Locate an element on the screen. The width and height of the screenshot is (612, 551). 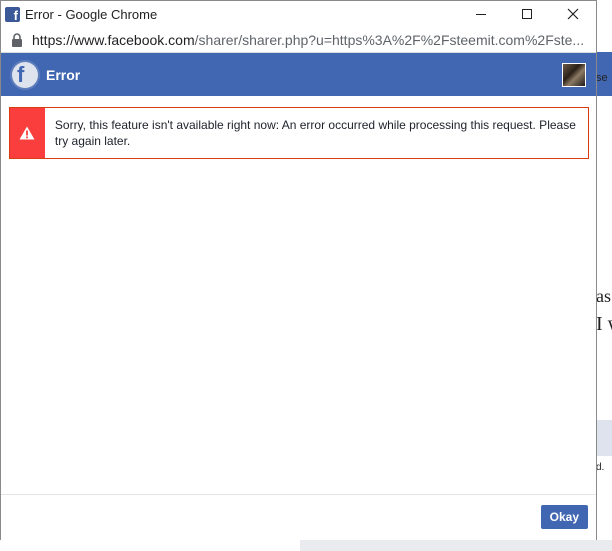
error-indicator is located at coordinates (27, 133).